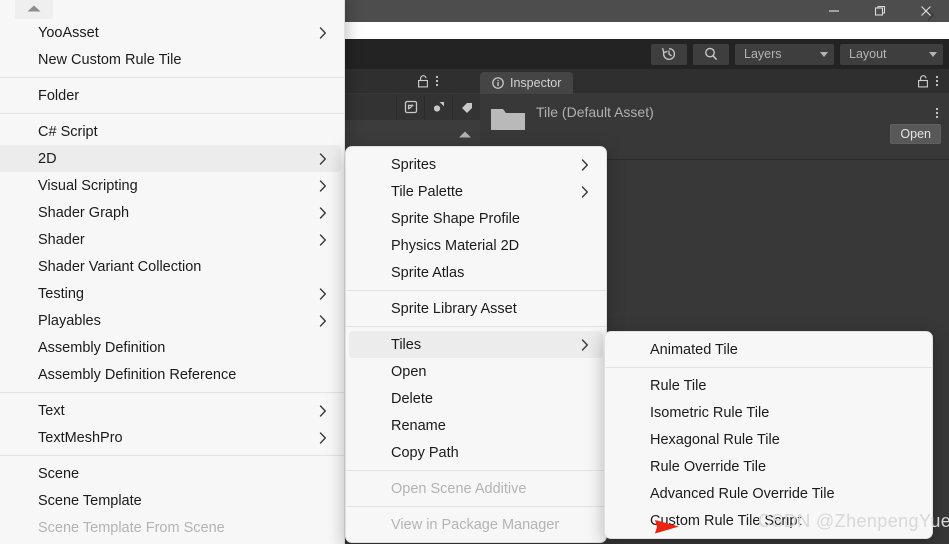 The height and width of the screenshot is (544, 949). I want to click on open-in-new-window-icon, so click(410, 107).